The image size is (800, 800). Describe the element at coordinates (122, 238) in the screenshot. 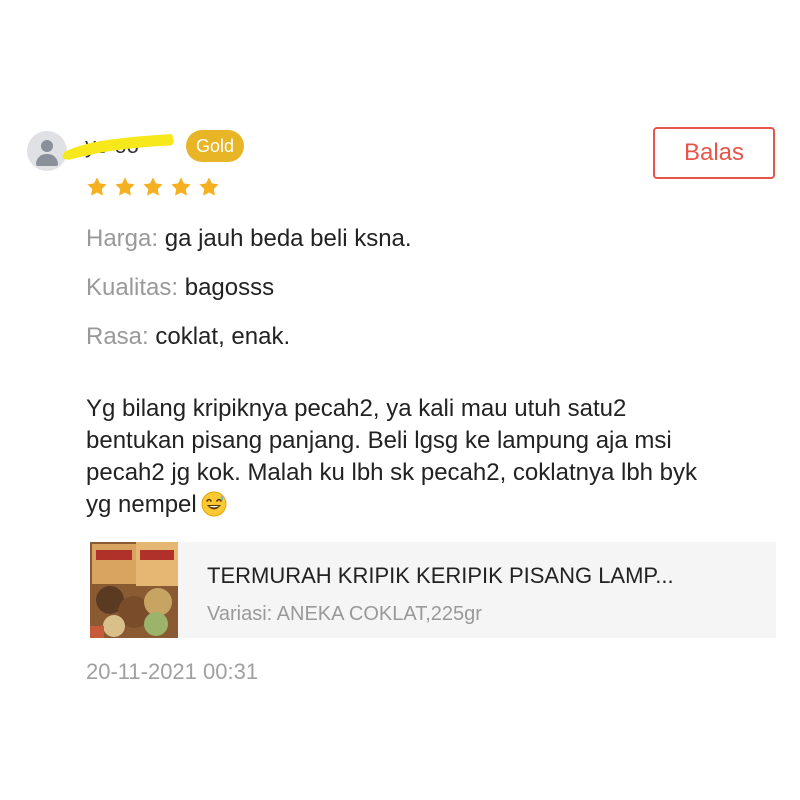

I see `attribute-label: Harga:` at that location.